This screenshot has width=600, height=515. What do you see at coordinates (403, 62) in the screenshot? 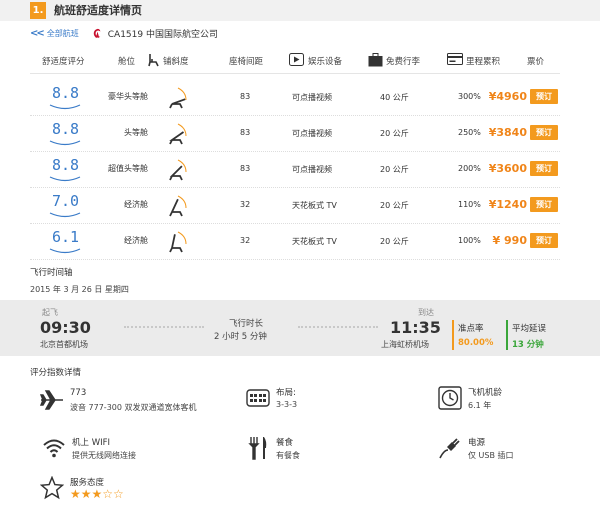
I see `header-baggage: 免费行李` at bounding box center [403, 62].